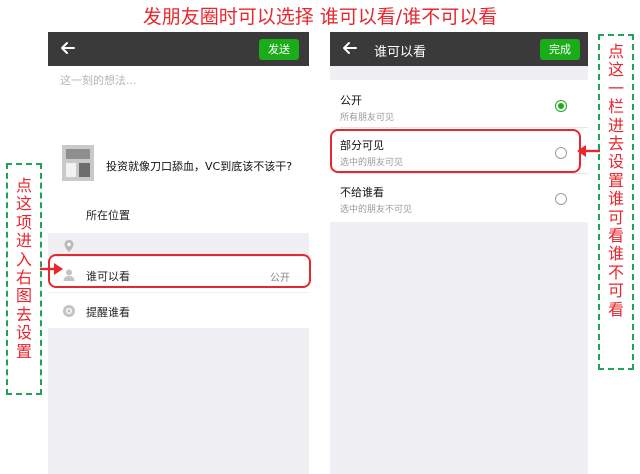  I want to click on radio-empty-icon, so click(561, 199).